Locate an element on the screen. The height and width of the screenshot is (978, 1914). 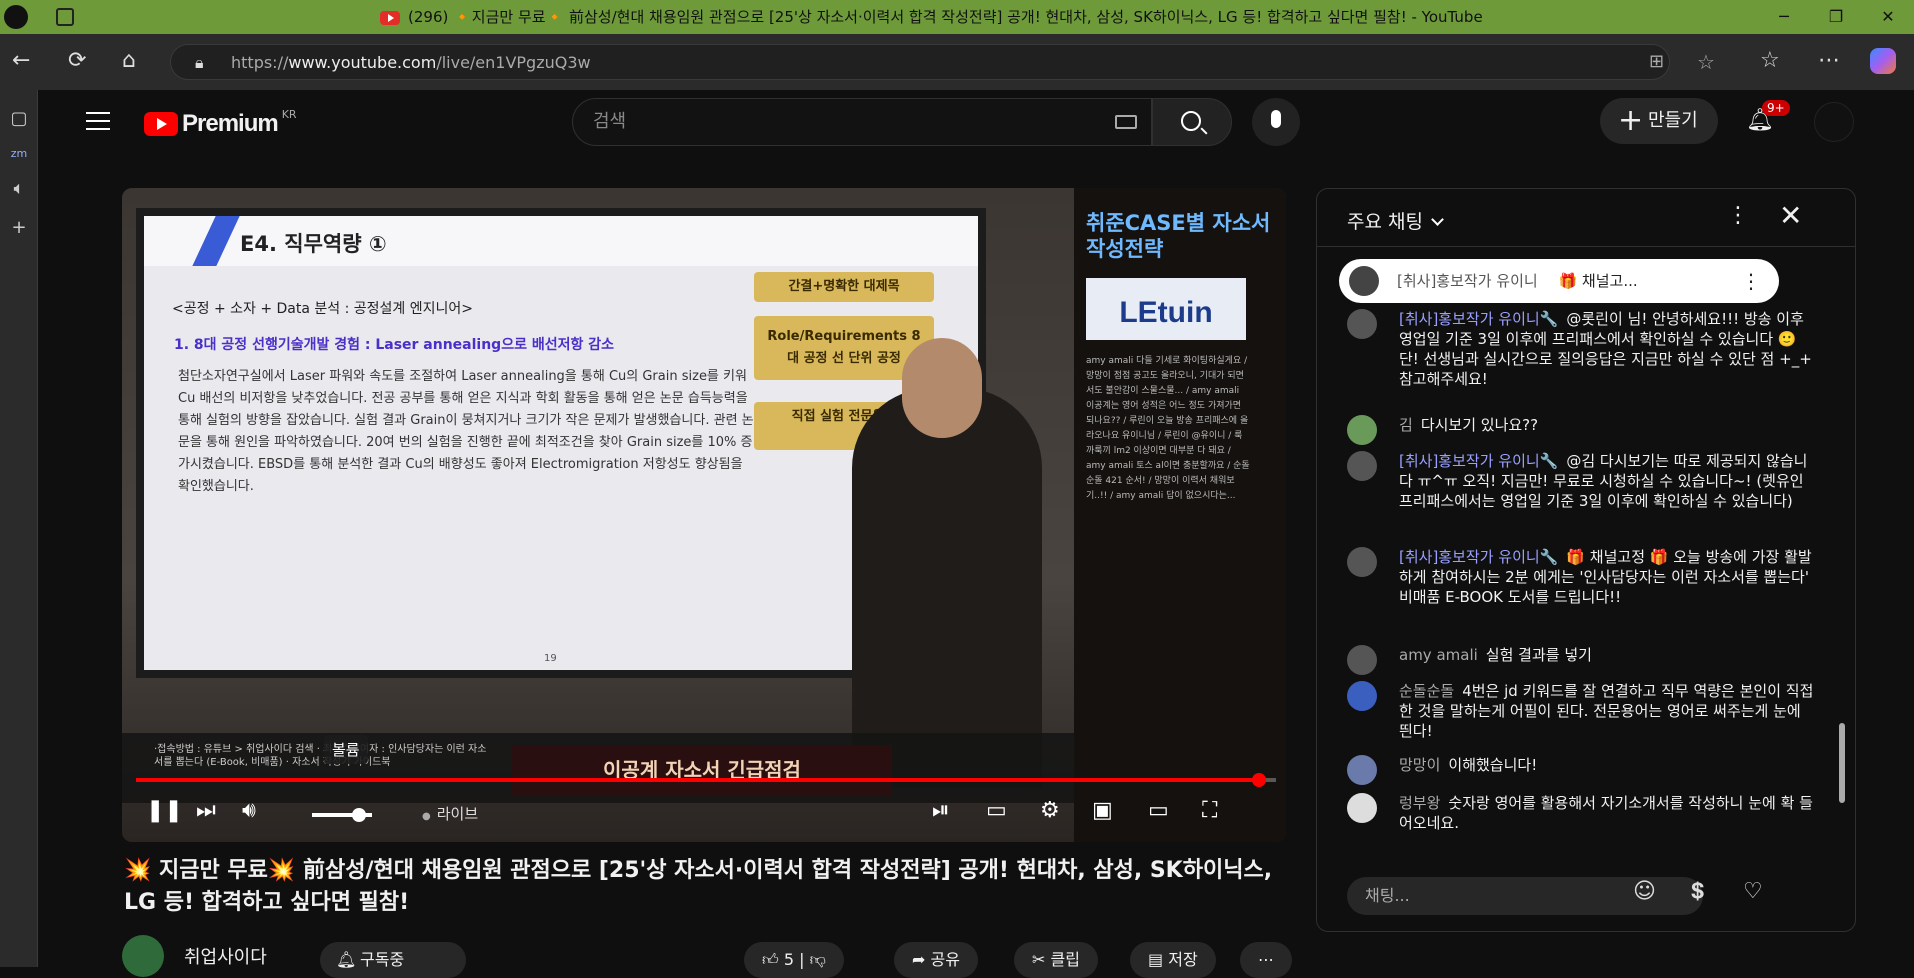
chat-scroll-thumb is located at coordinates (1842, 763).